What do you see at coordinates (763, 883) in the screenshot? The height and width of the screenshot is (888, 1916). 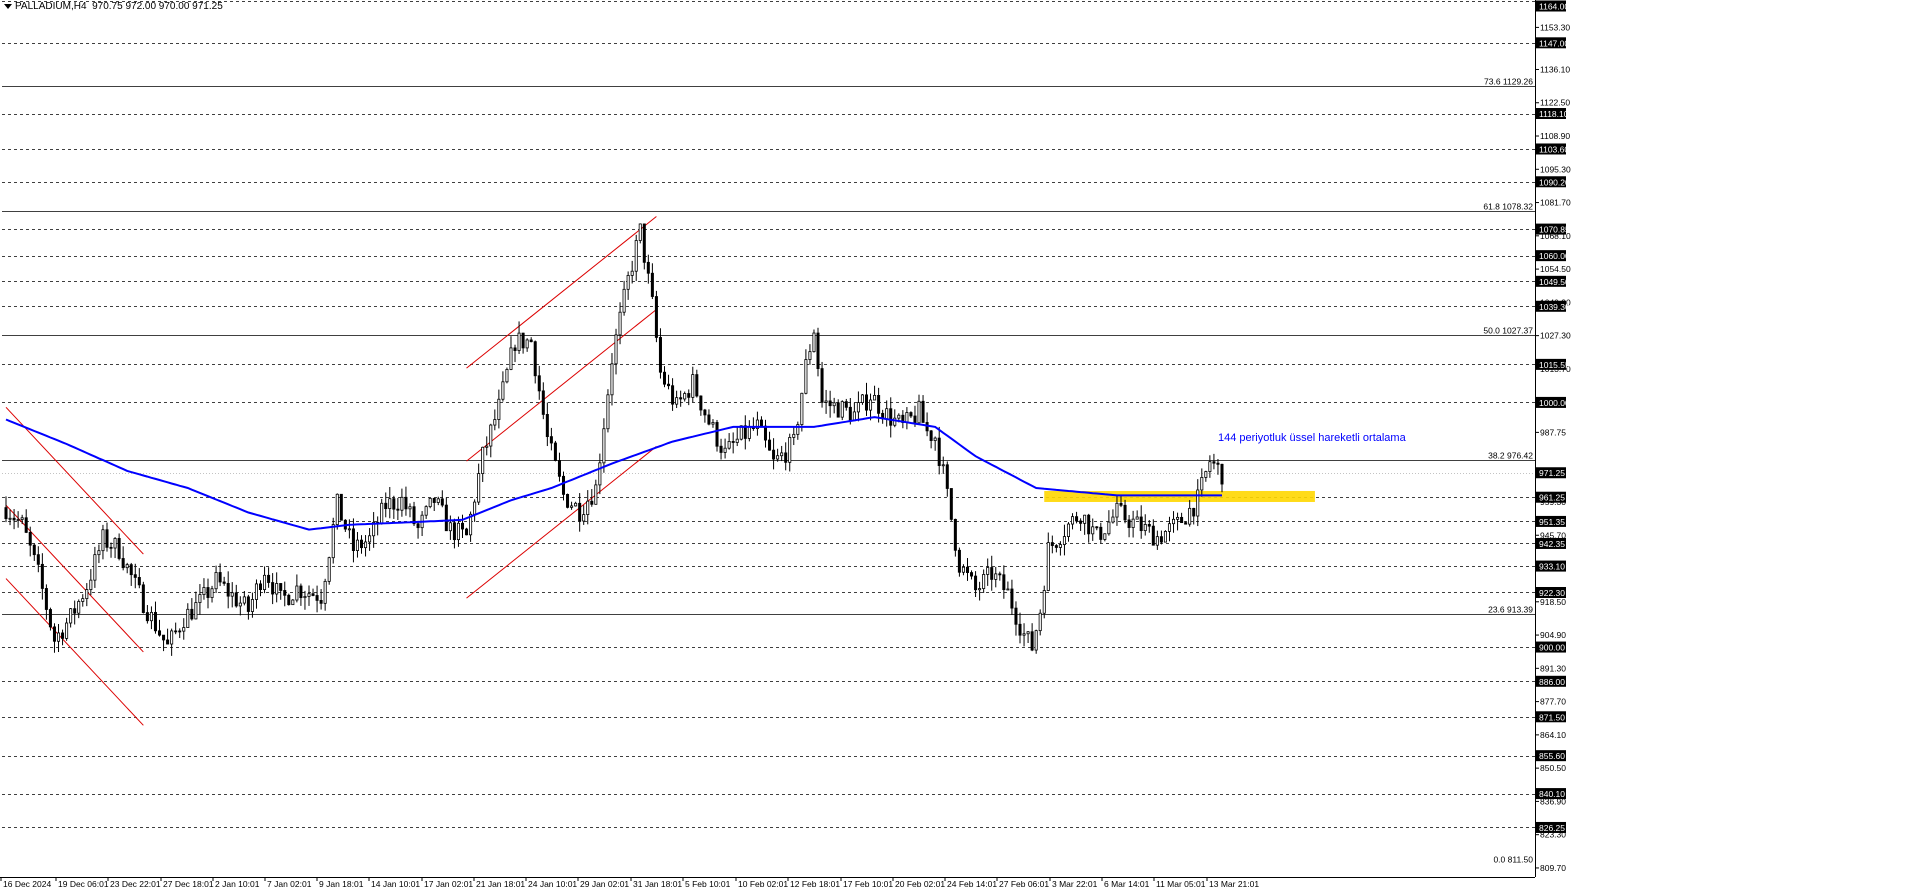 I see `time-tick-label: 10 Feb 02:01` at bounding box center [763, 883].